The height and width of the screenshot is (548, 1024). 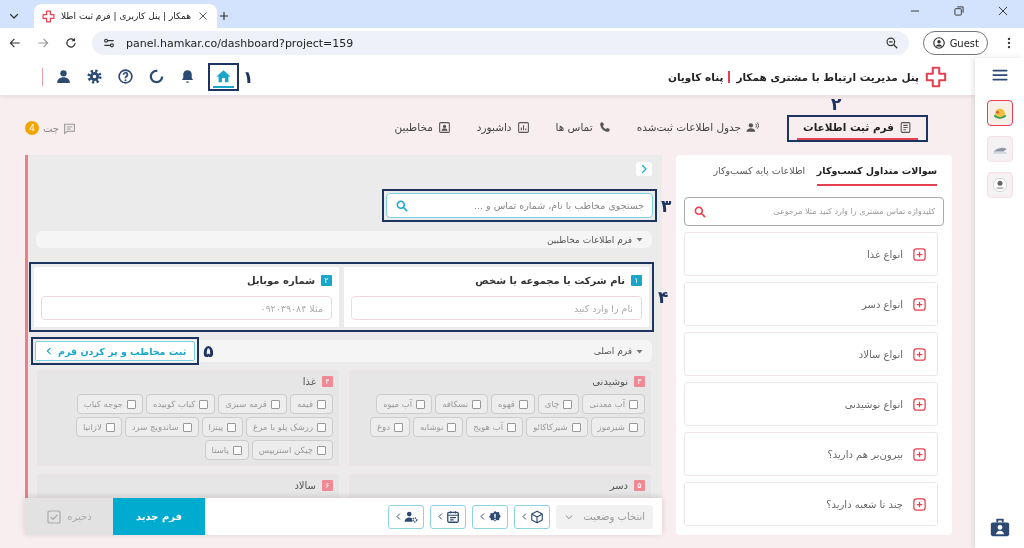 What do you see at coordinates (639, 381) in the screenshot?
I see `number-badge: ۳` at bounding box center [639, 381].